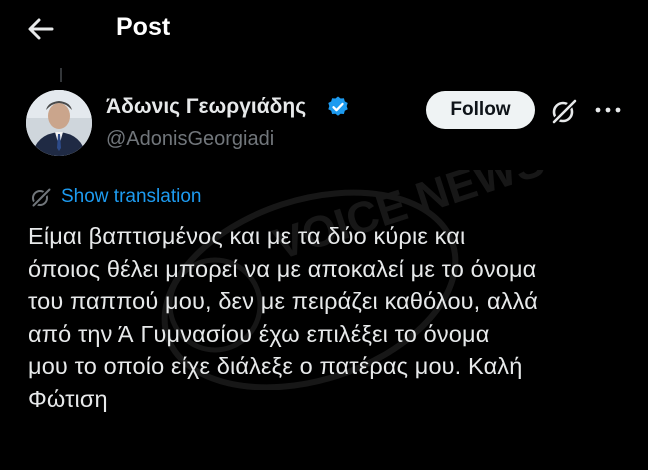 The image size is (648, 470). I want to click on show-translation-label: Show translation, so click(131, 196).